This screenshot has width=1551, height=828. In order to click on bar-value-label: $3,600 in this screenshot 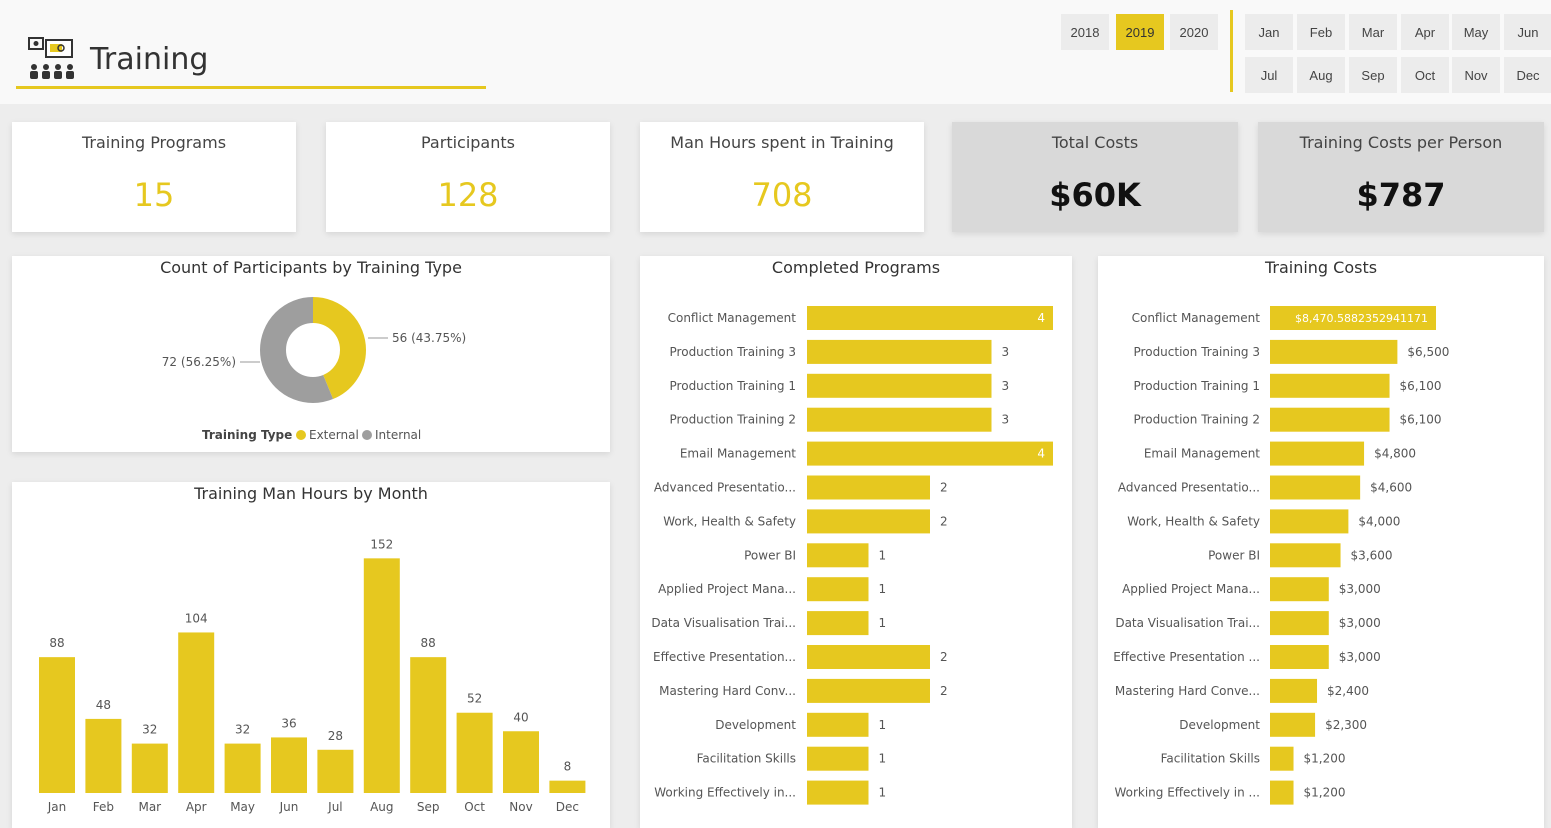, I will do `click(1372, 555)`.